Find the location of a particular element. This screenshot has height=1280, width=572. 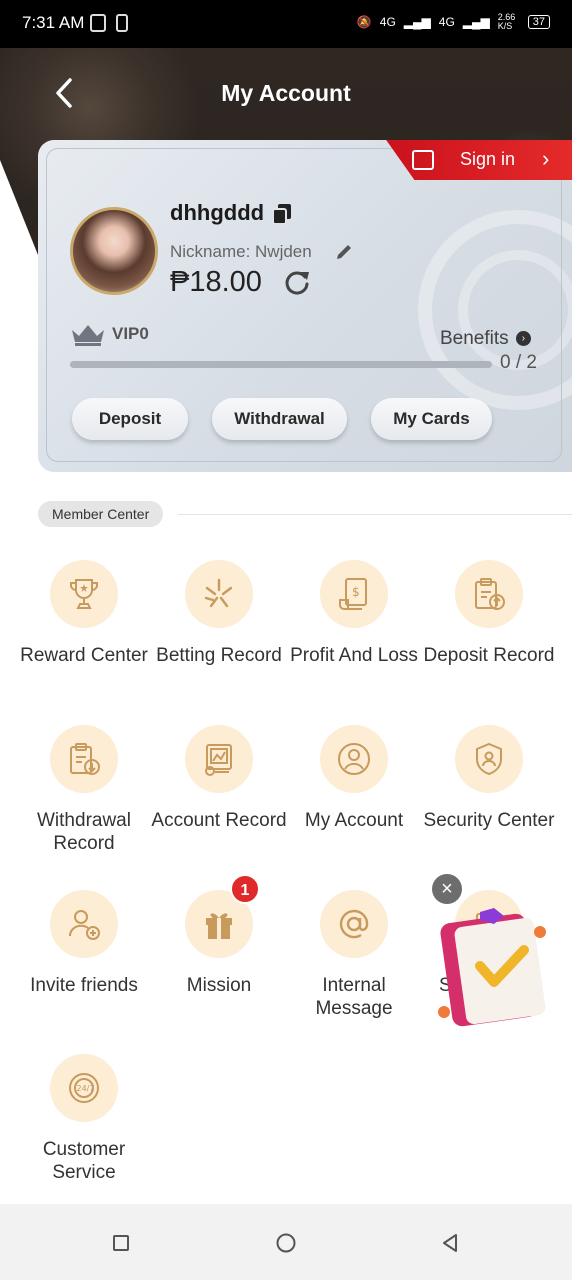

vip-level: VIP0 is located at coordinates (130, 333).